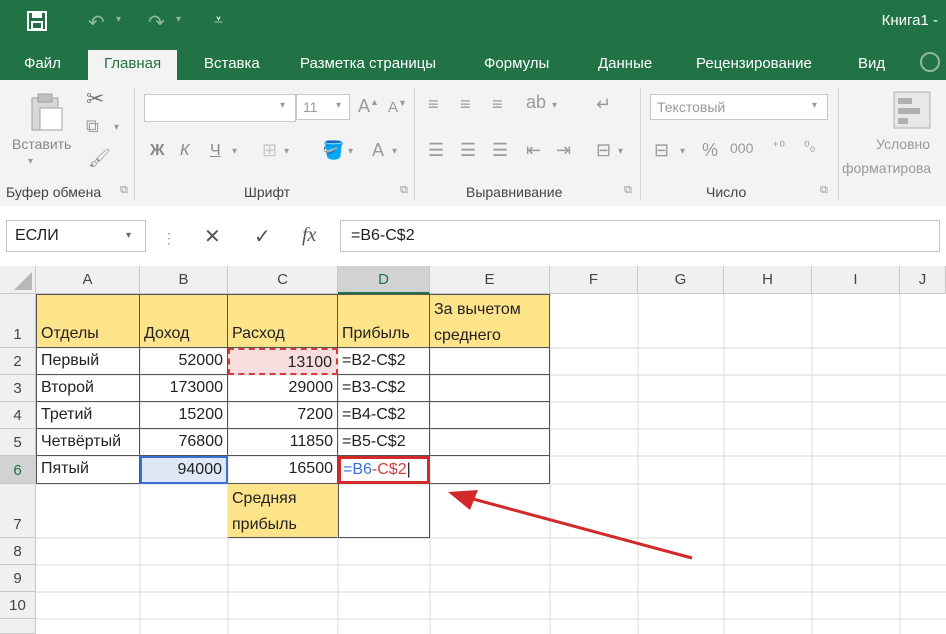  I want to click on enter-icon: ✓, so click(262, 236).